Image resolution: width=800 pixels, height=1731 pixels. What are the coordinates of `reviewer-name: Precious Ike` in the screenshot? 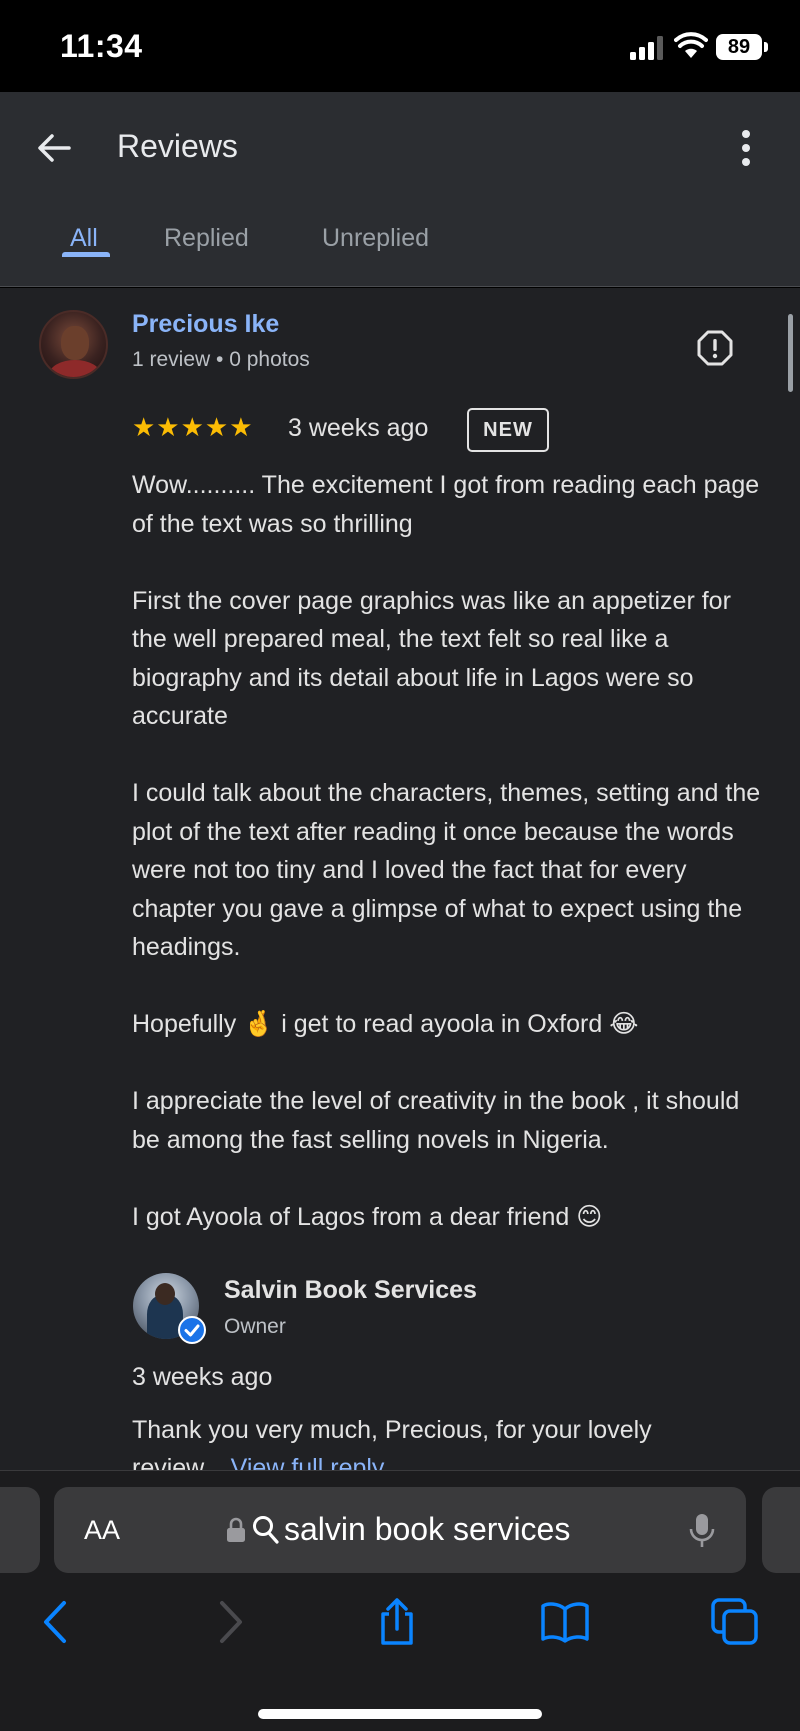 It's located at (205, 324).